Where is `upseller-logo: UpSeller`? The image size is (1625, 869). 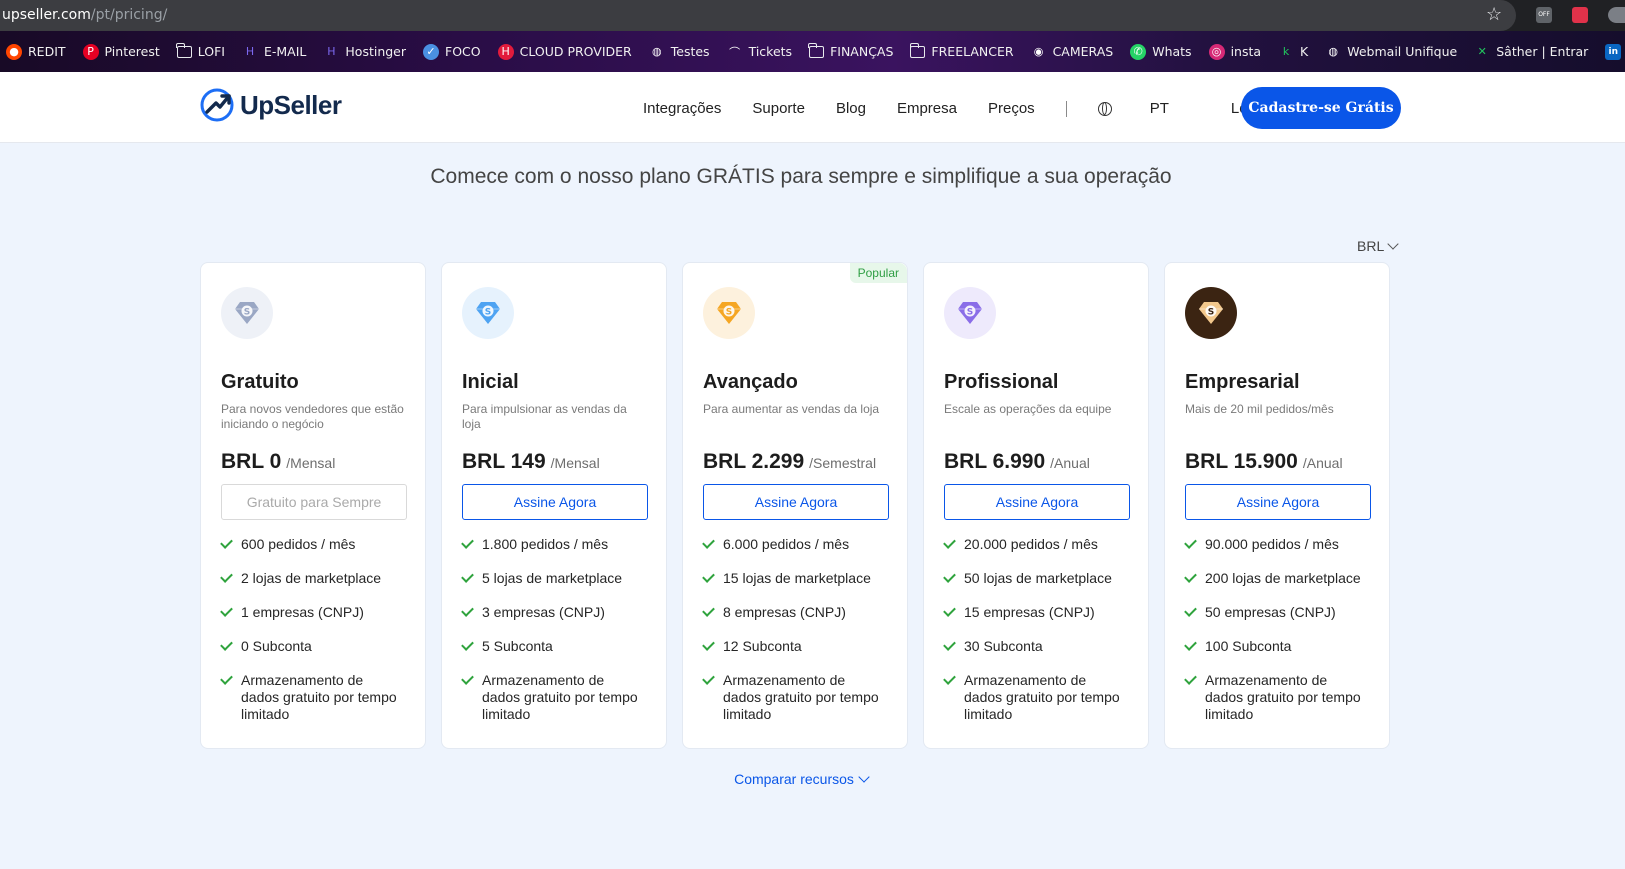 upseller-logo: UpSeller is located at coordinates (271, 105).